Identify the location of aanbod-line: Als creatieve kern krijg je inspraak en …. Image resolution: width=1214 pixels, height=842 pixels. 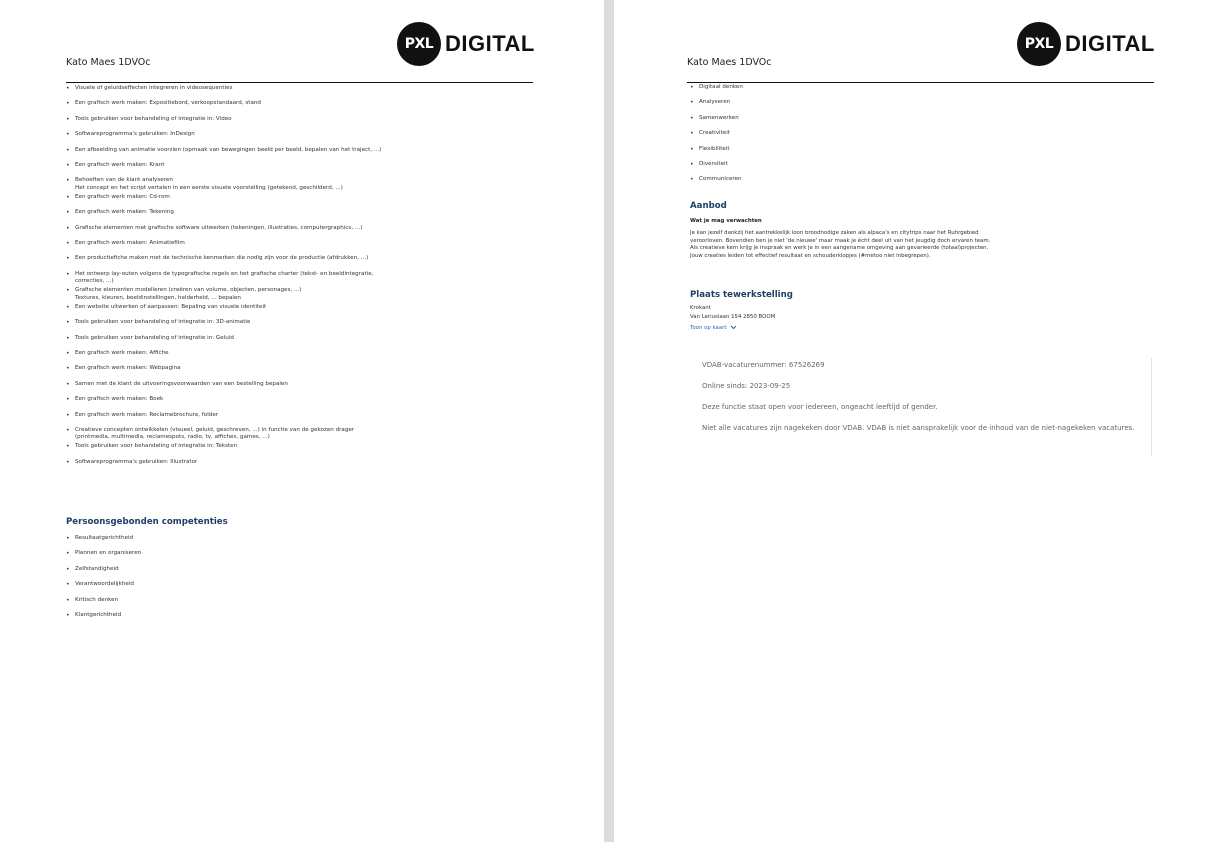
(839, 248).